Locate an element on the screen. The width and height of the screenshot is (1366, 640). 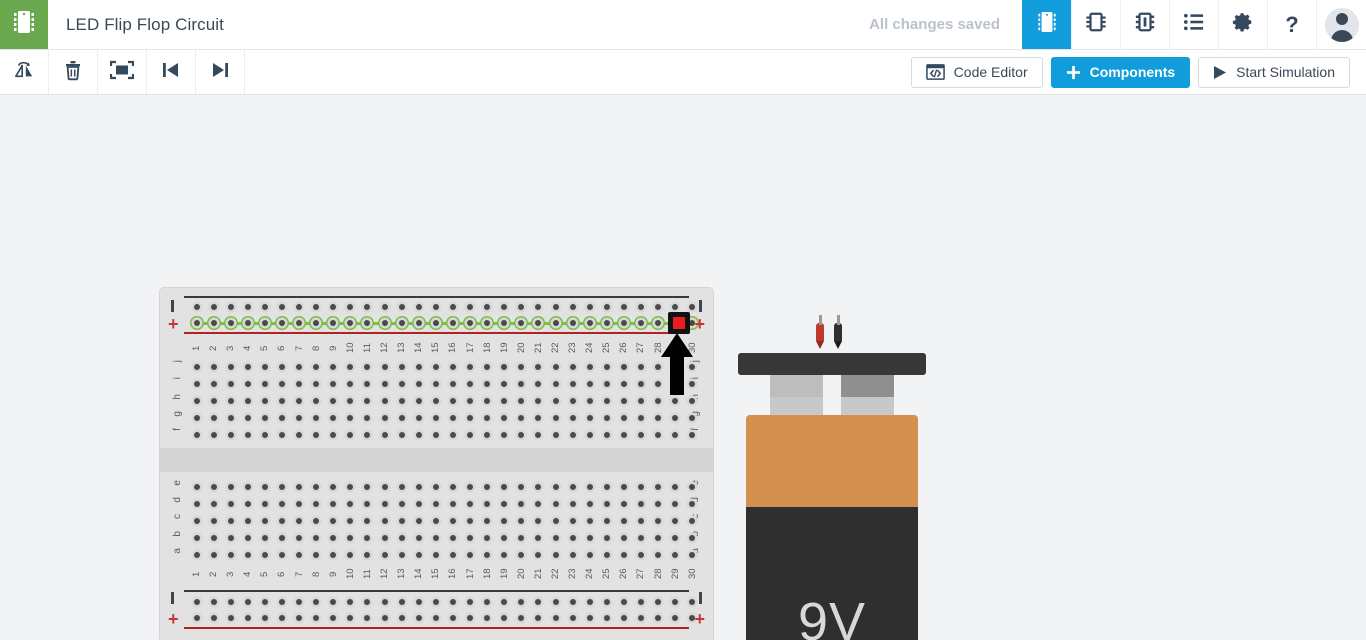
breadboard-top-rail: + + is located at coordinates (436, 313).